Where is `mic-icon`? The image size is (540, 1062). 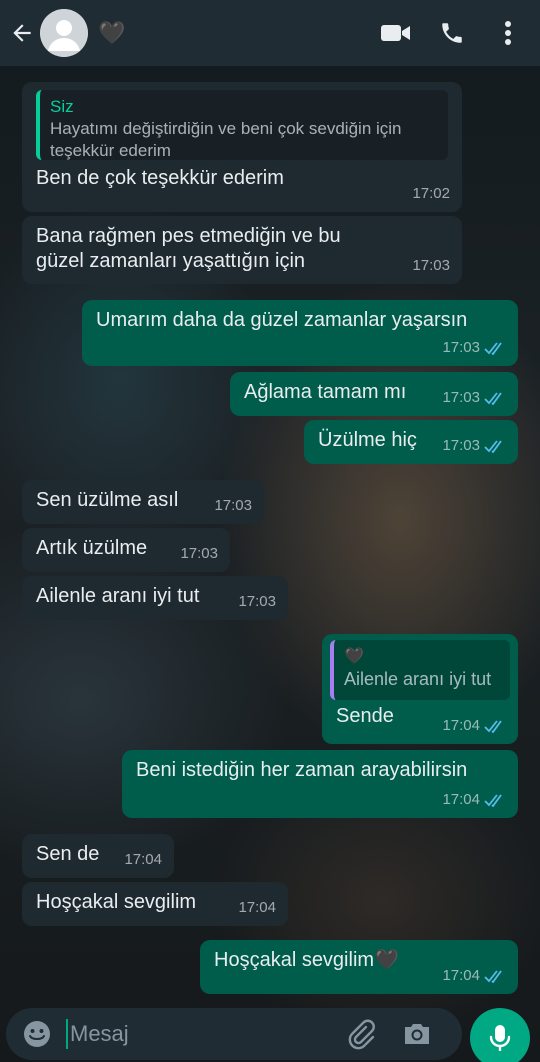 mic-icon is located at coordinates (500, 1038).